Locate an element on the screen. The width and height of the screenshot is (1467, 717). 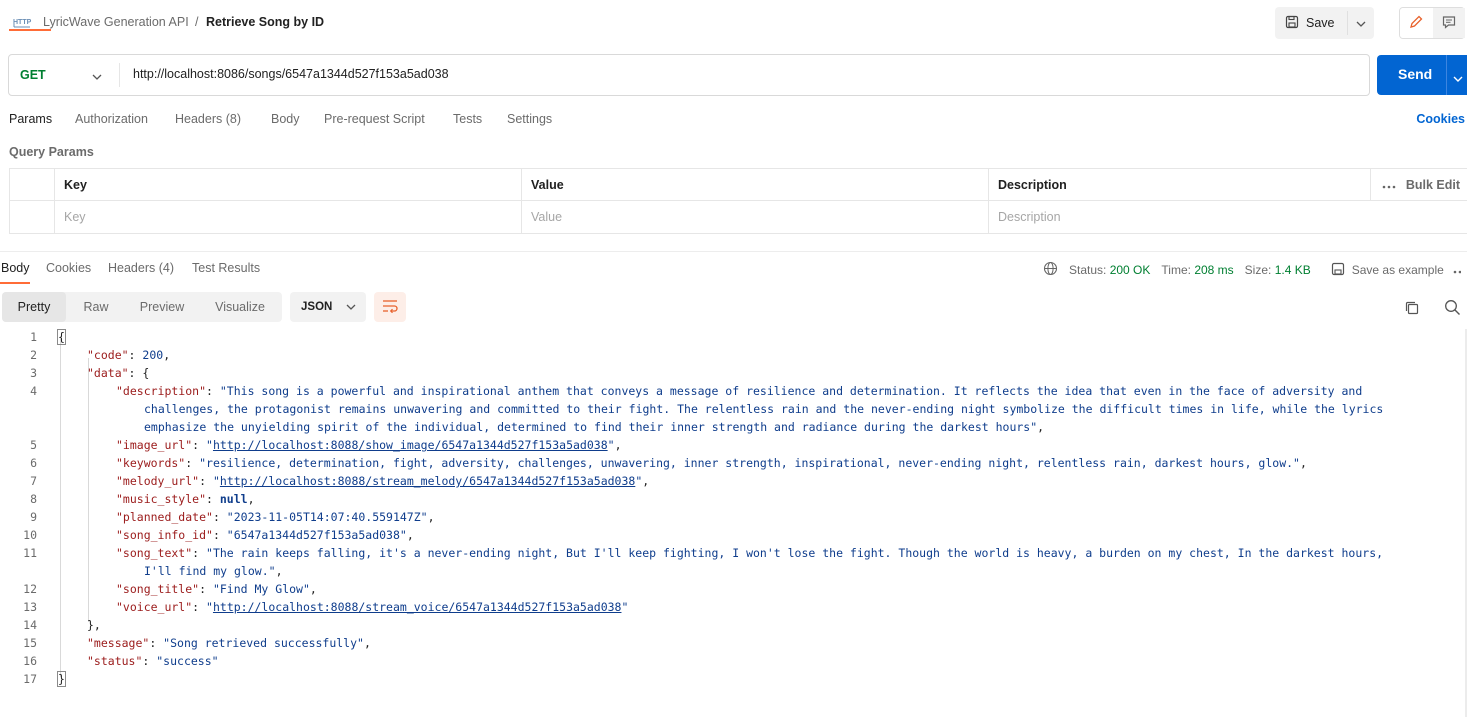
bulk-edit-label: Bulk Edit is located at coordinates (1432, 185).